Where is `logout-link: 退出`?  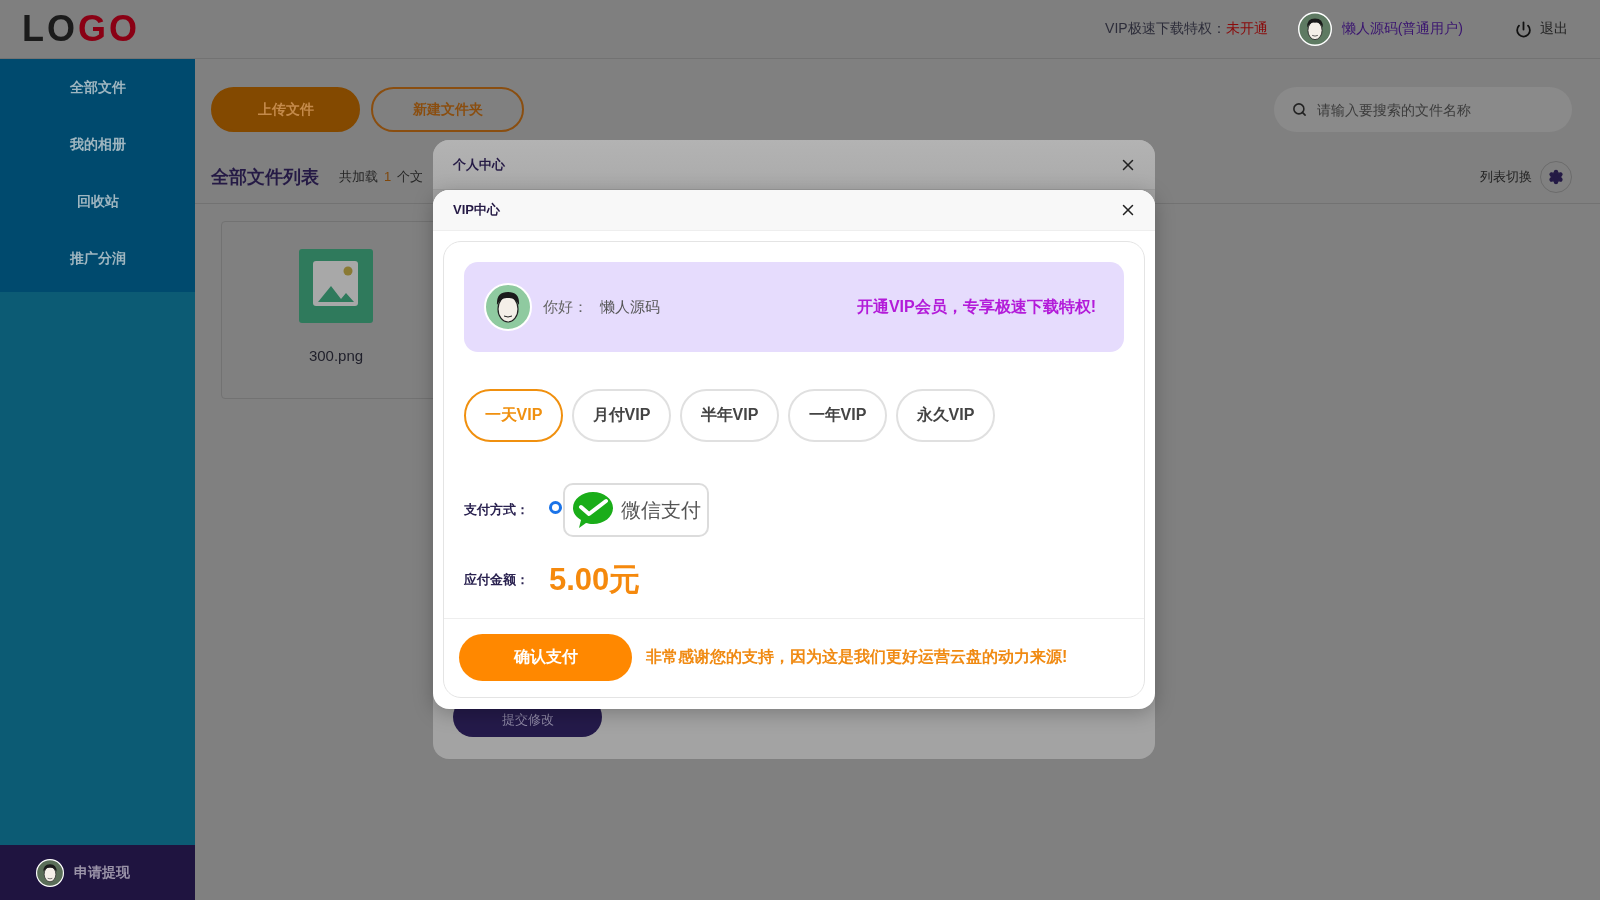 logout-link: 退出 is located at coordinates (1541, 29).